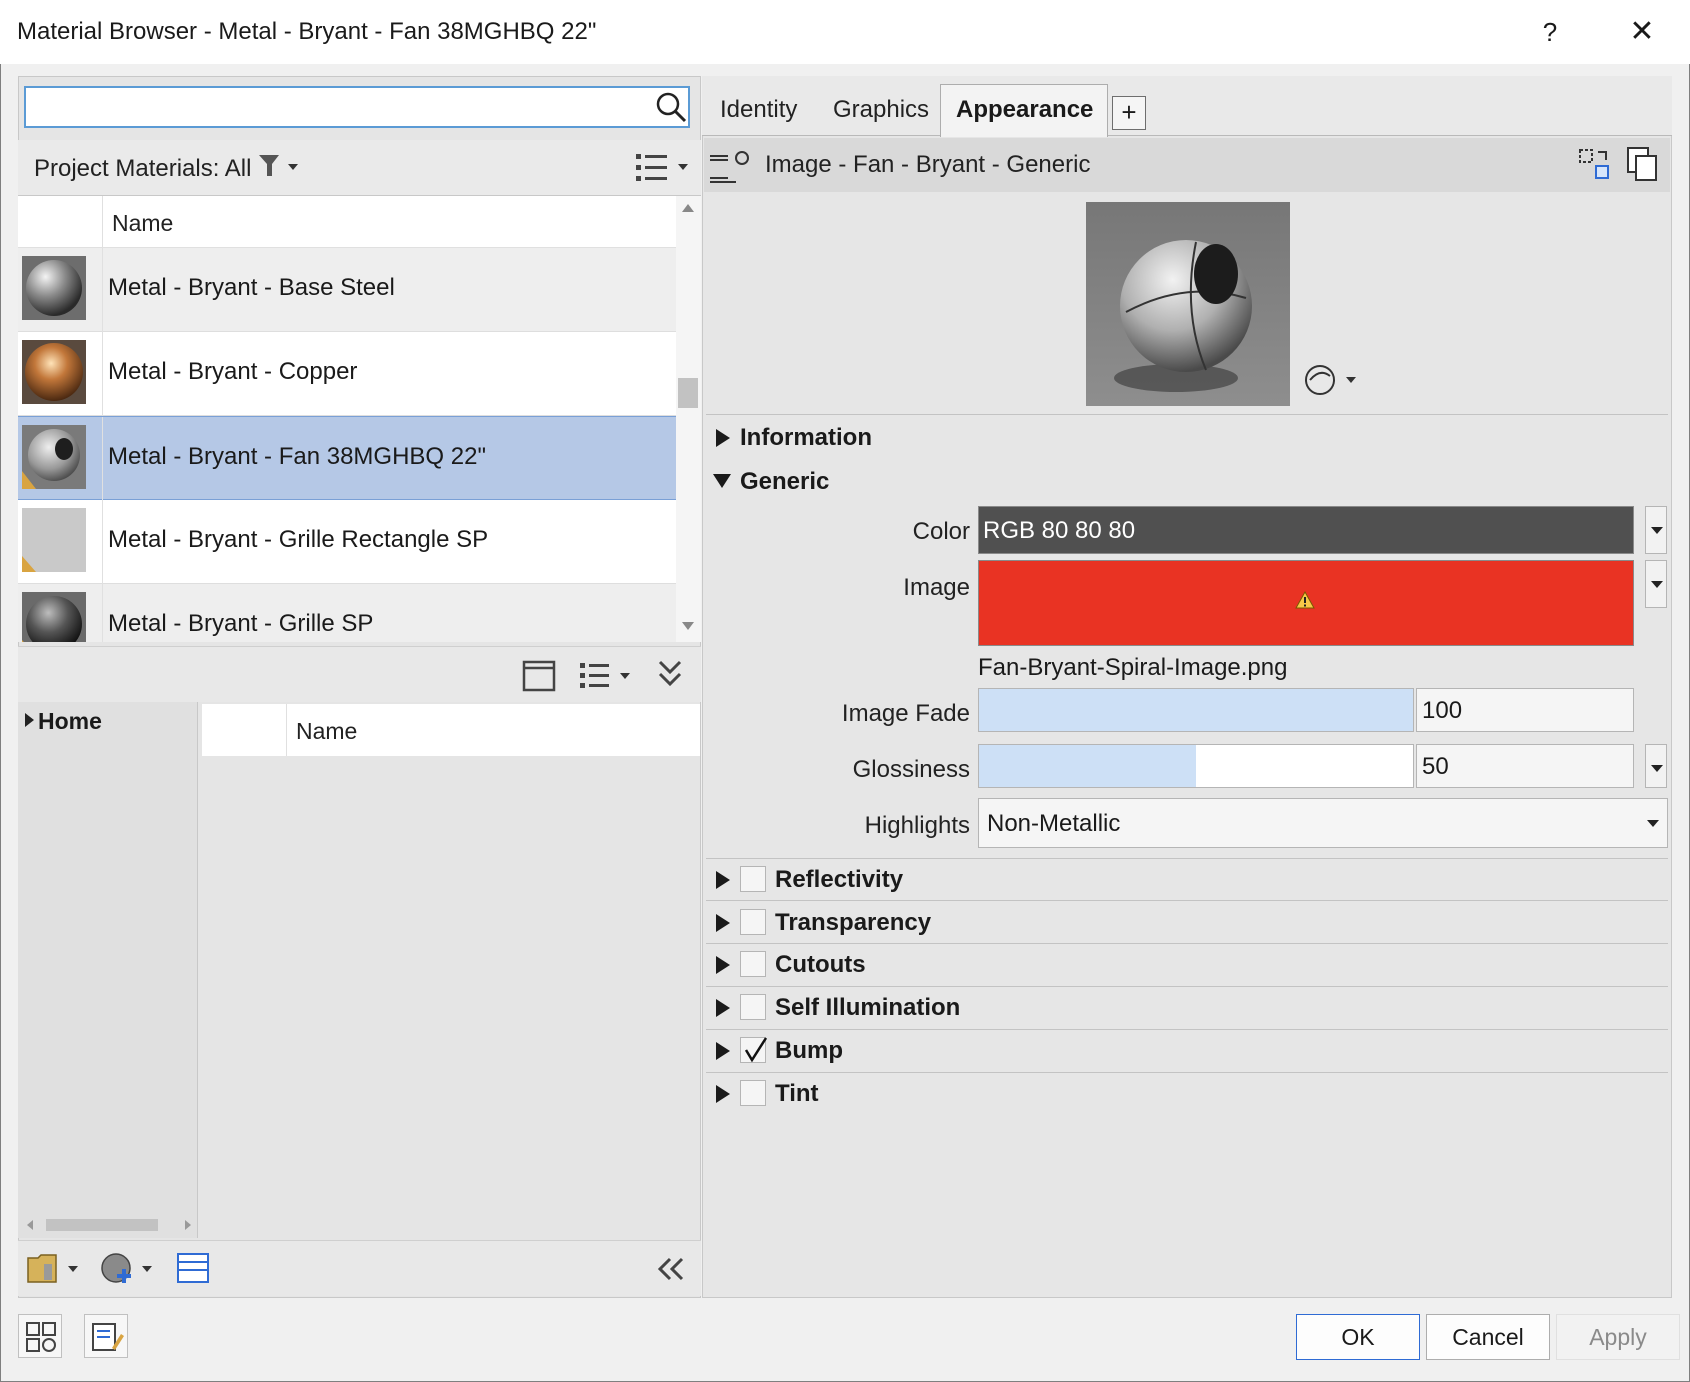 This screenshot has width=1690, height=1382. I want to click on edit-properties-button, so click(106, 1336).